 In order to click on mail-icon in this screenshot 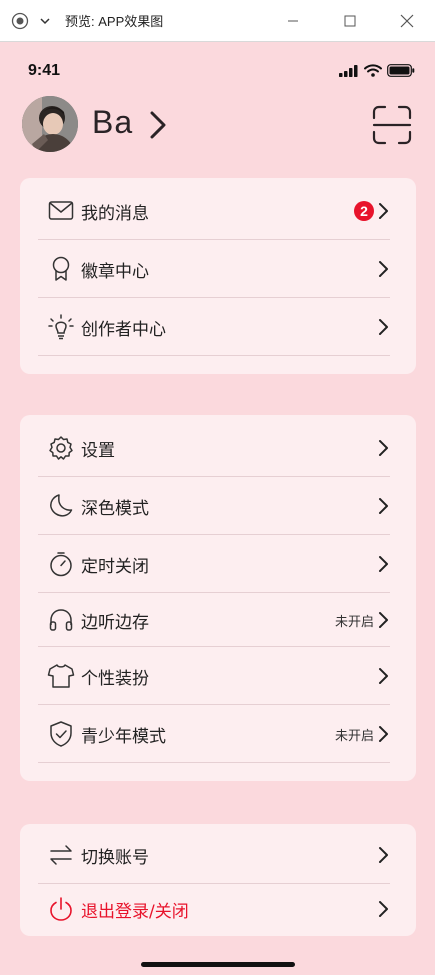, I will do `click(61, 211)`.